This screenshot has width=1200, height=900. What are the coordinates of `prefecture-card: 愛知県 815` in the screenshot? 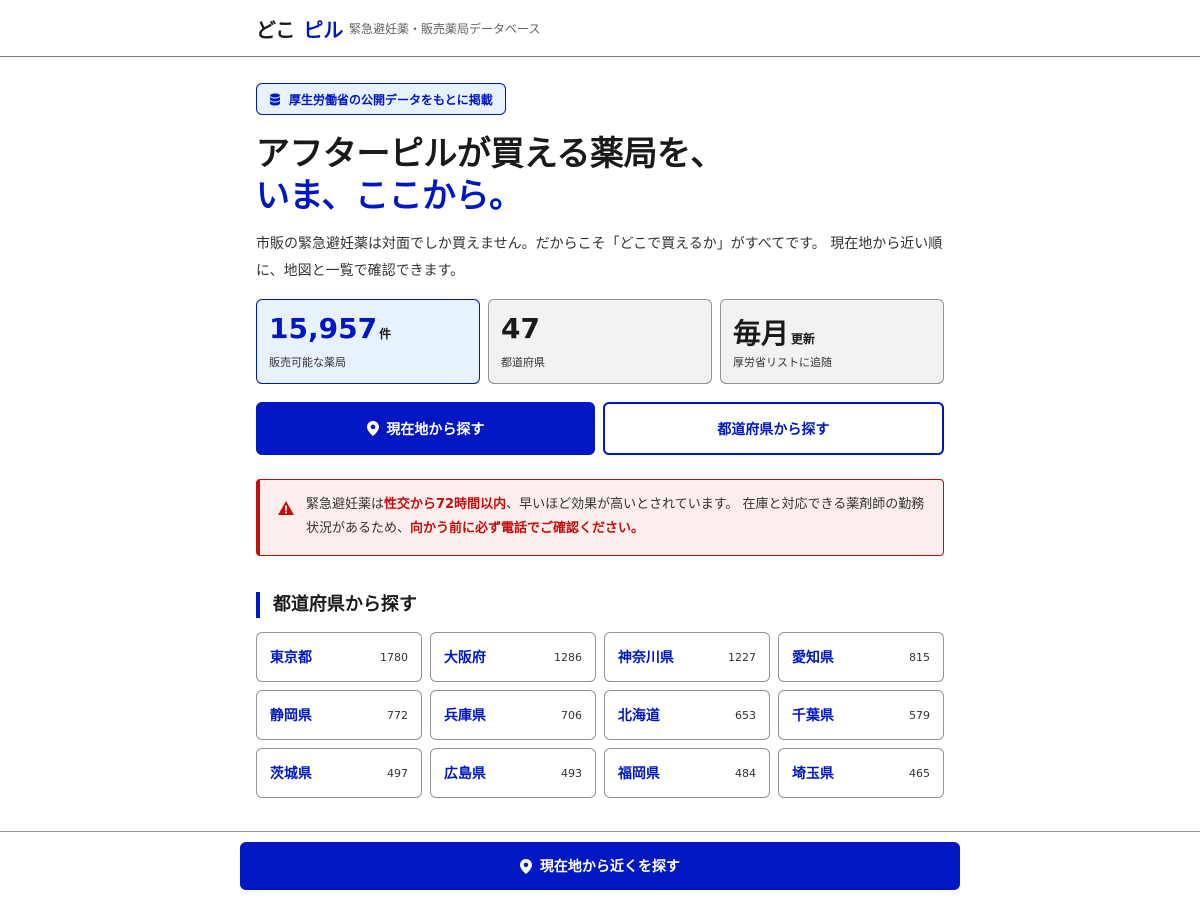 It's located at (861, 657).